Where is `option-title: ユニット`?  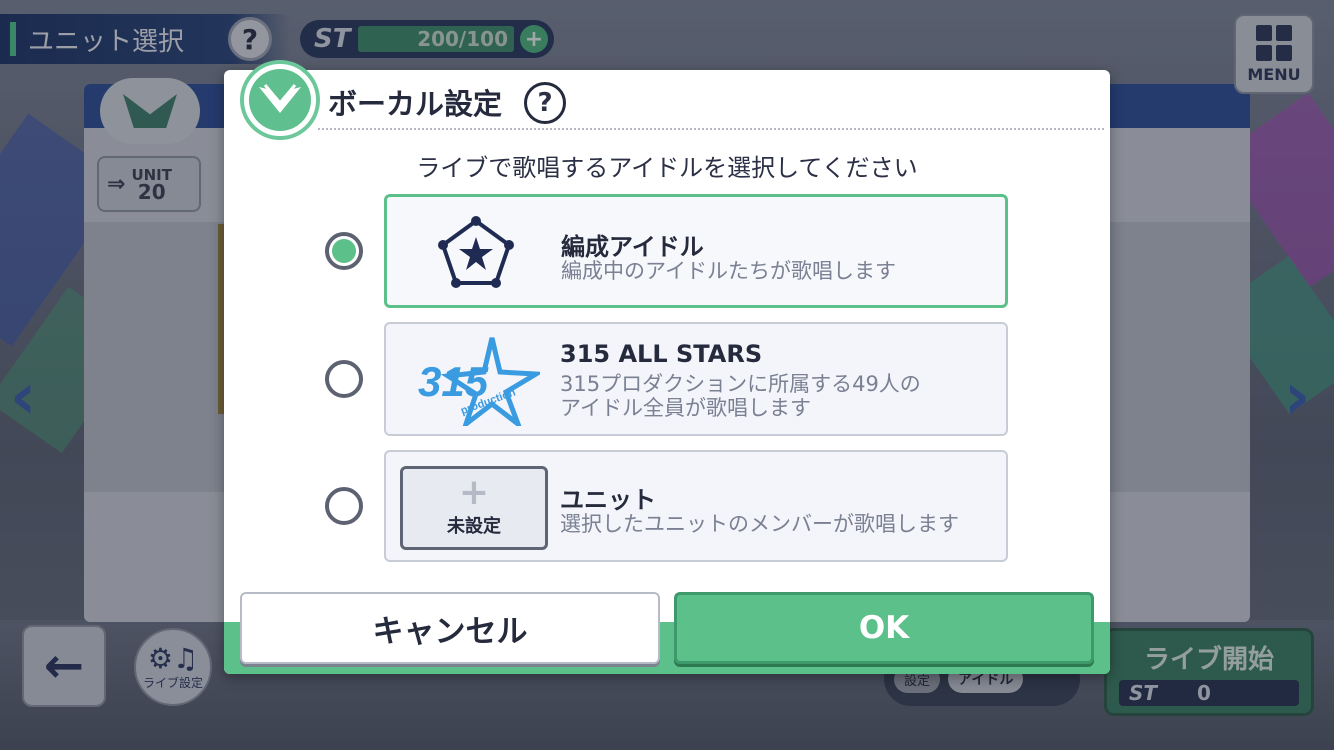 option-title: ユニット is located at coordinates (608, 500).